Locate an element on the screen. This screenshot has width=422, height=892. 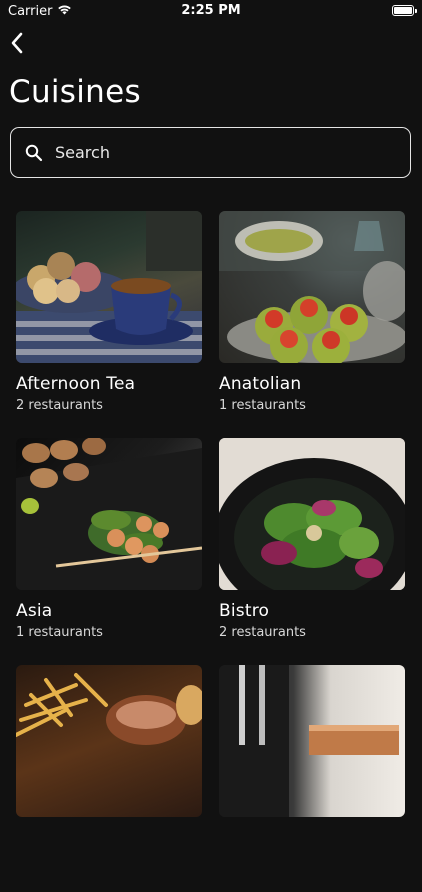
bistro-photo is located at coordinates (312, 514).